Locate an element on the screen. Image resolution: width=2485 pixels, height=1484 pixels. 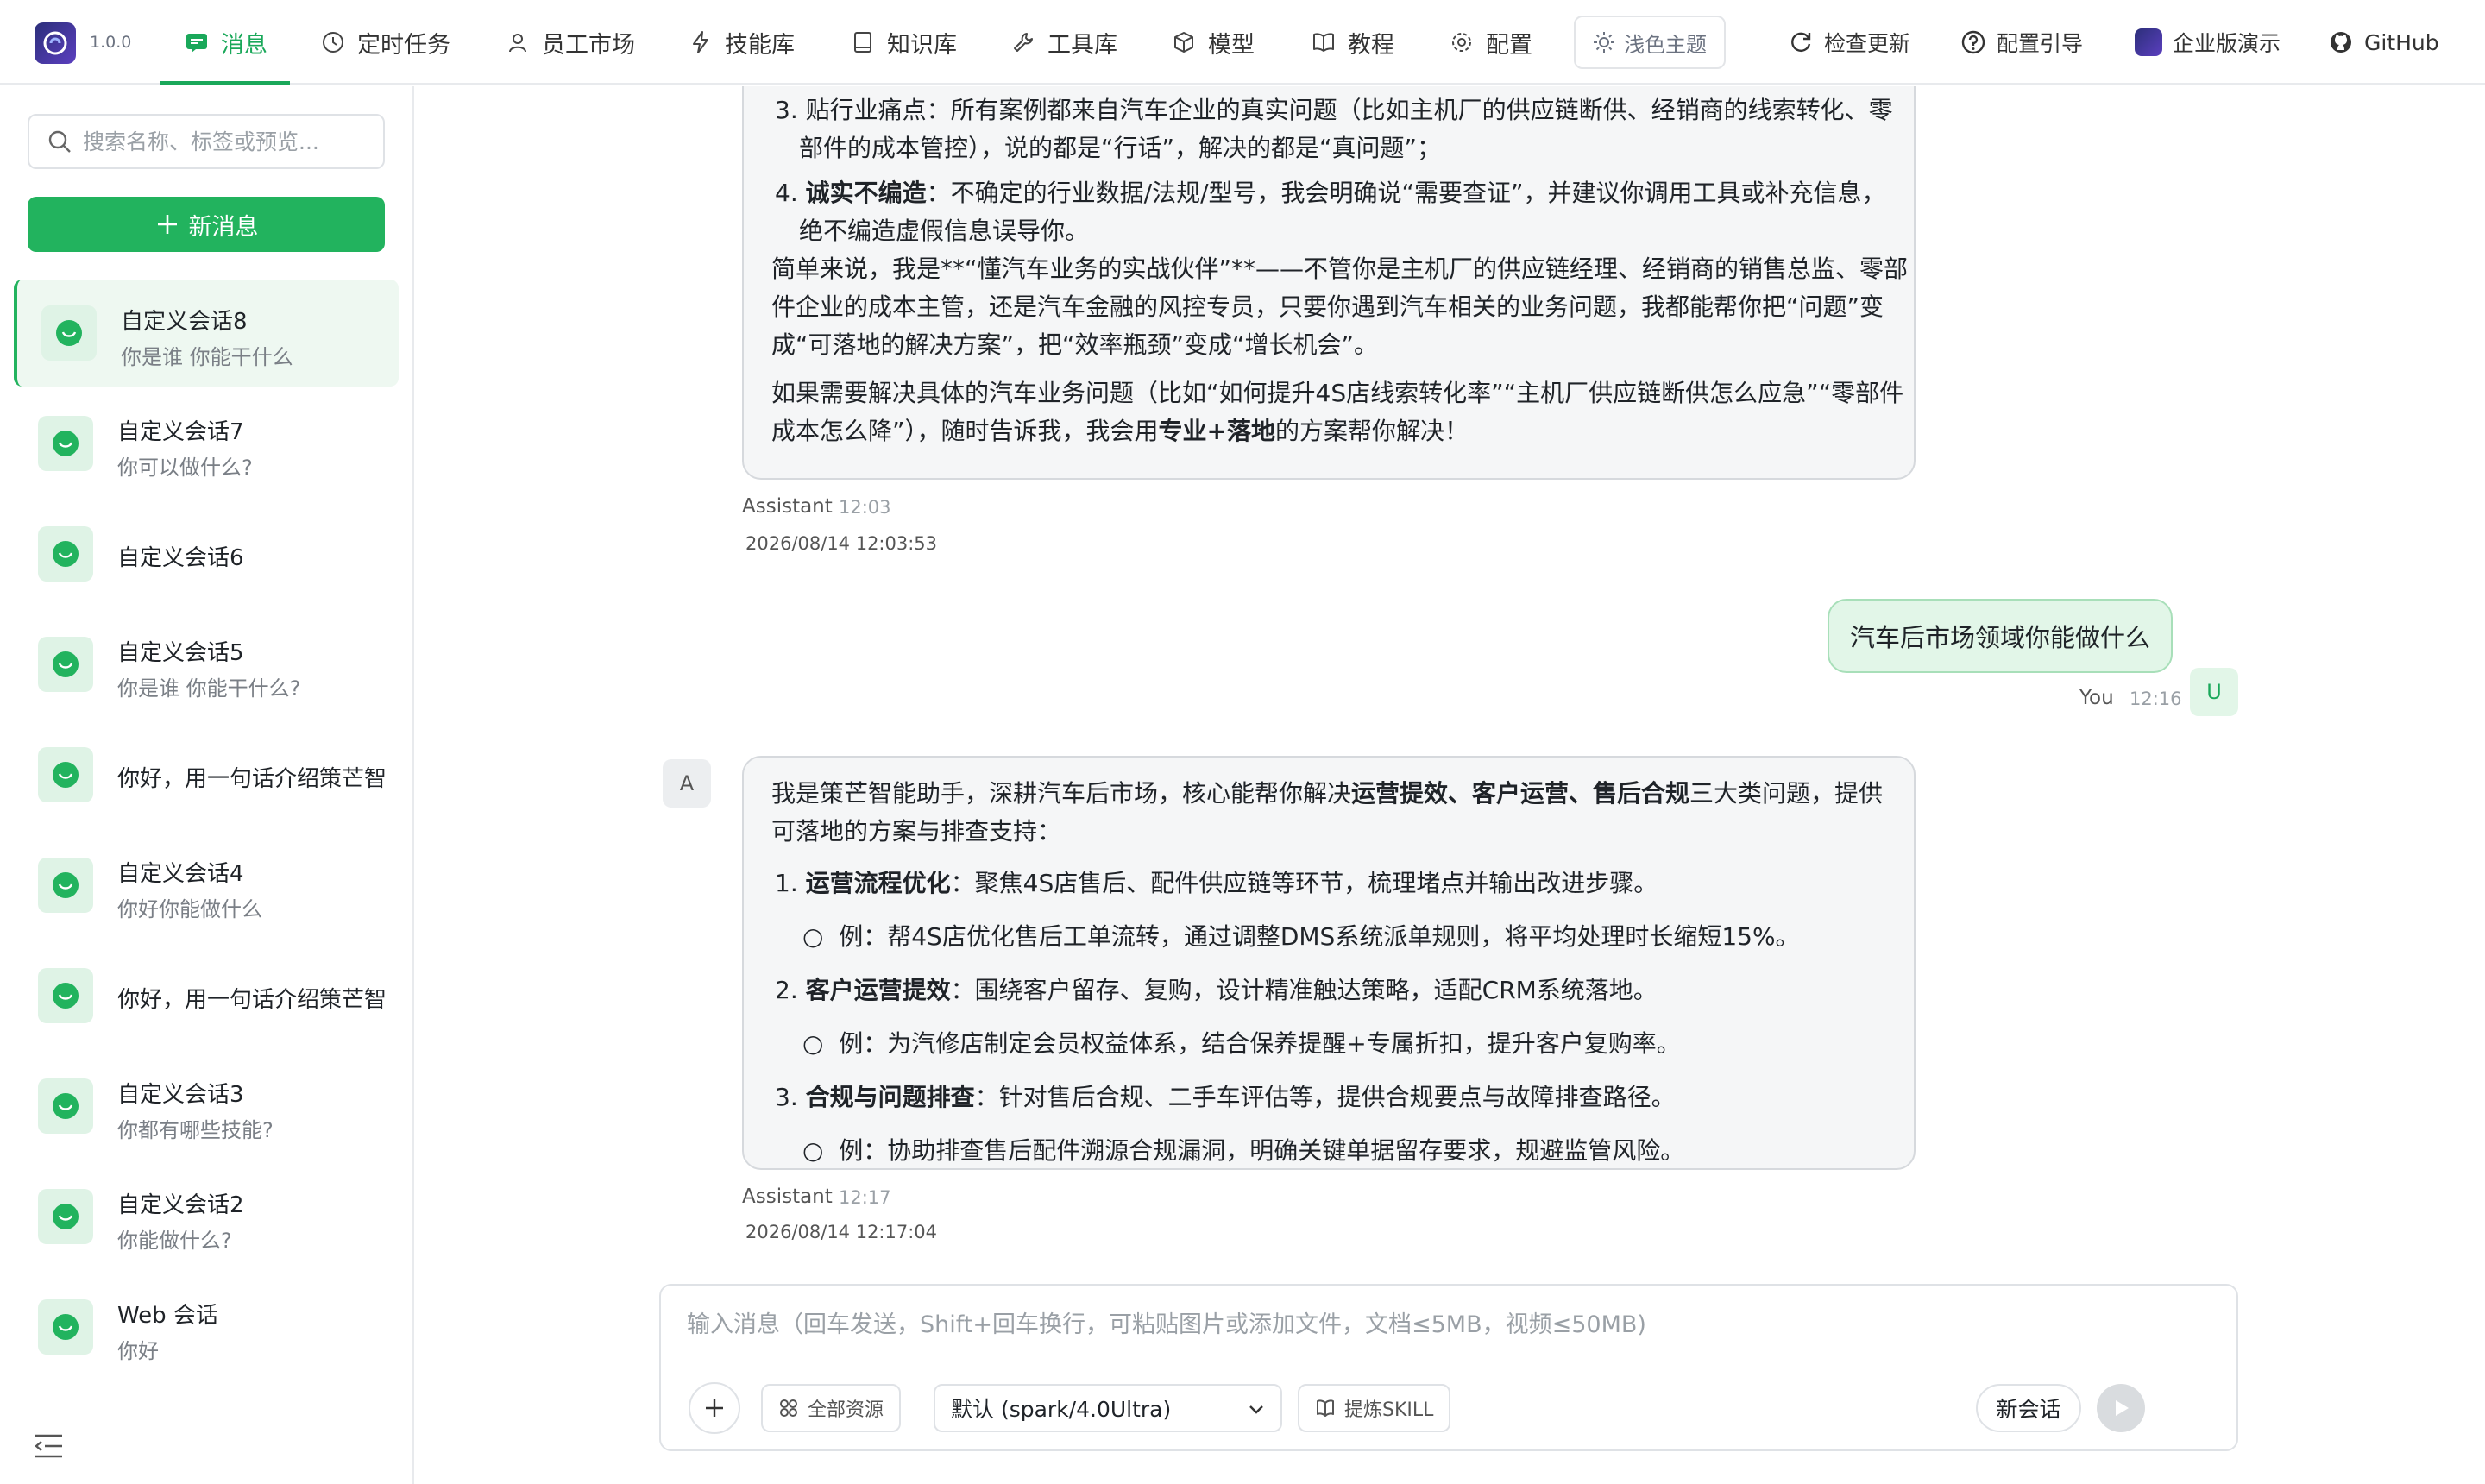
nav-tab-messages: 消息 is located at coordinates (225, 42).